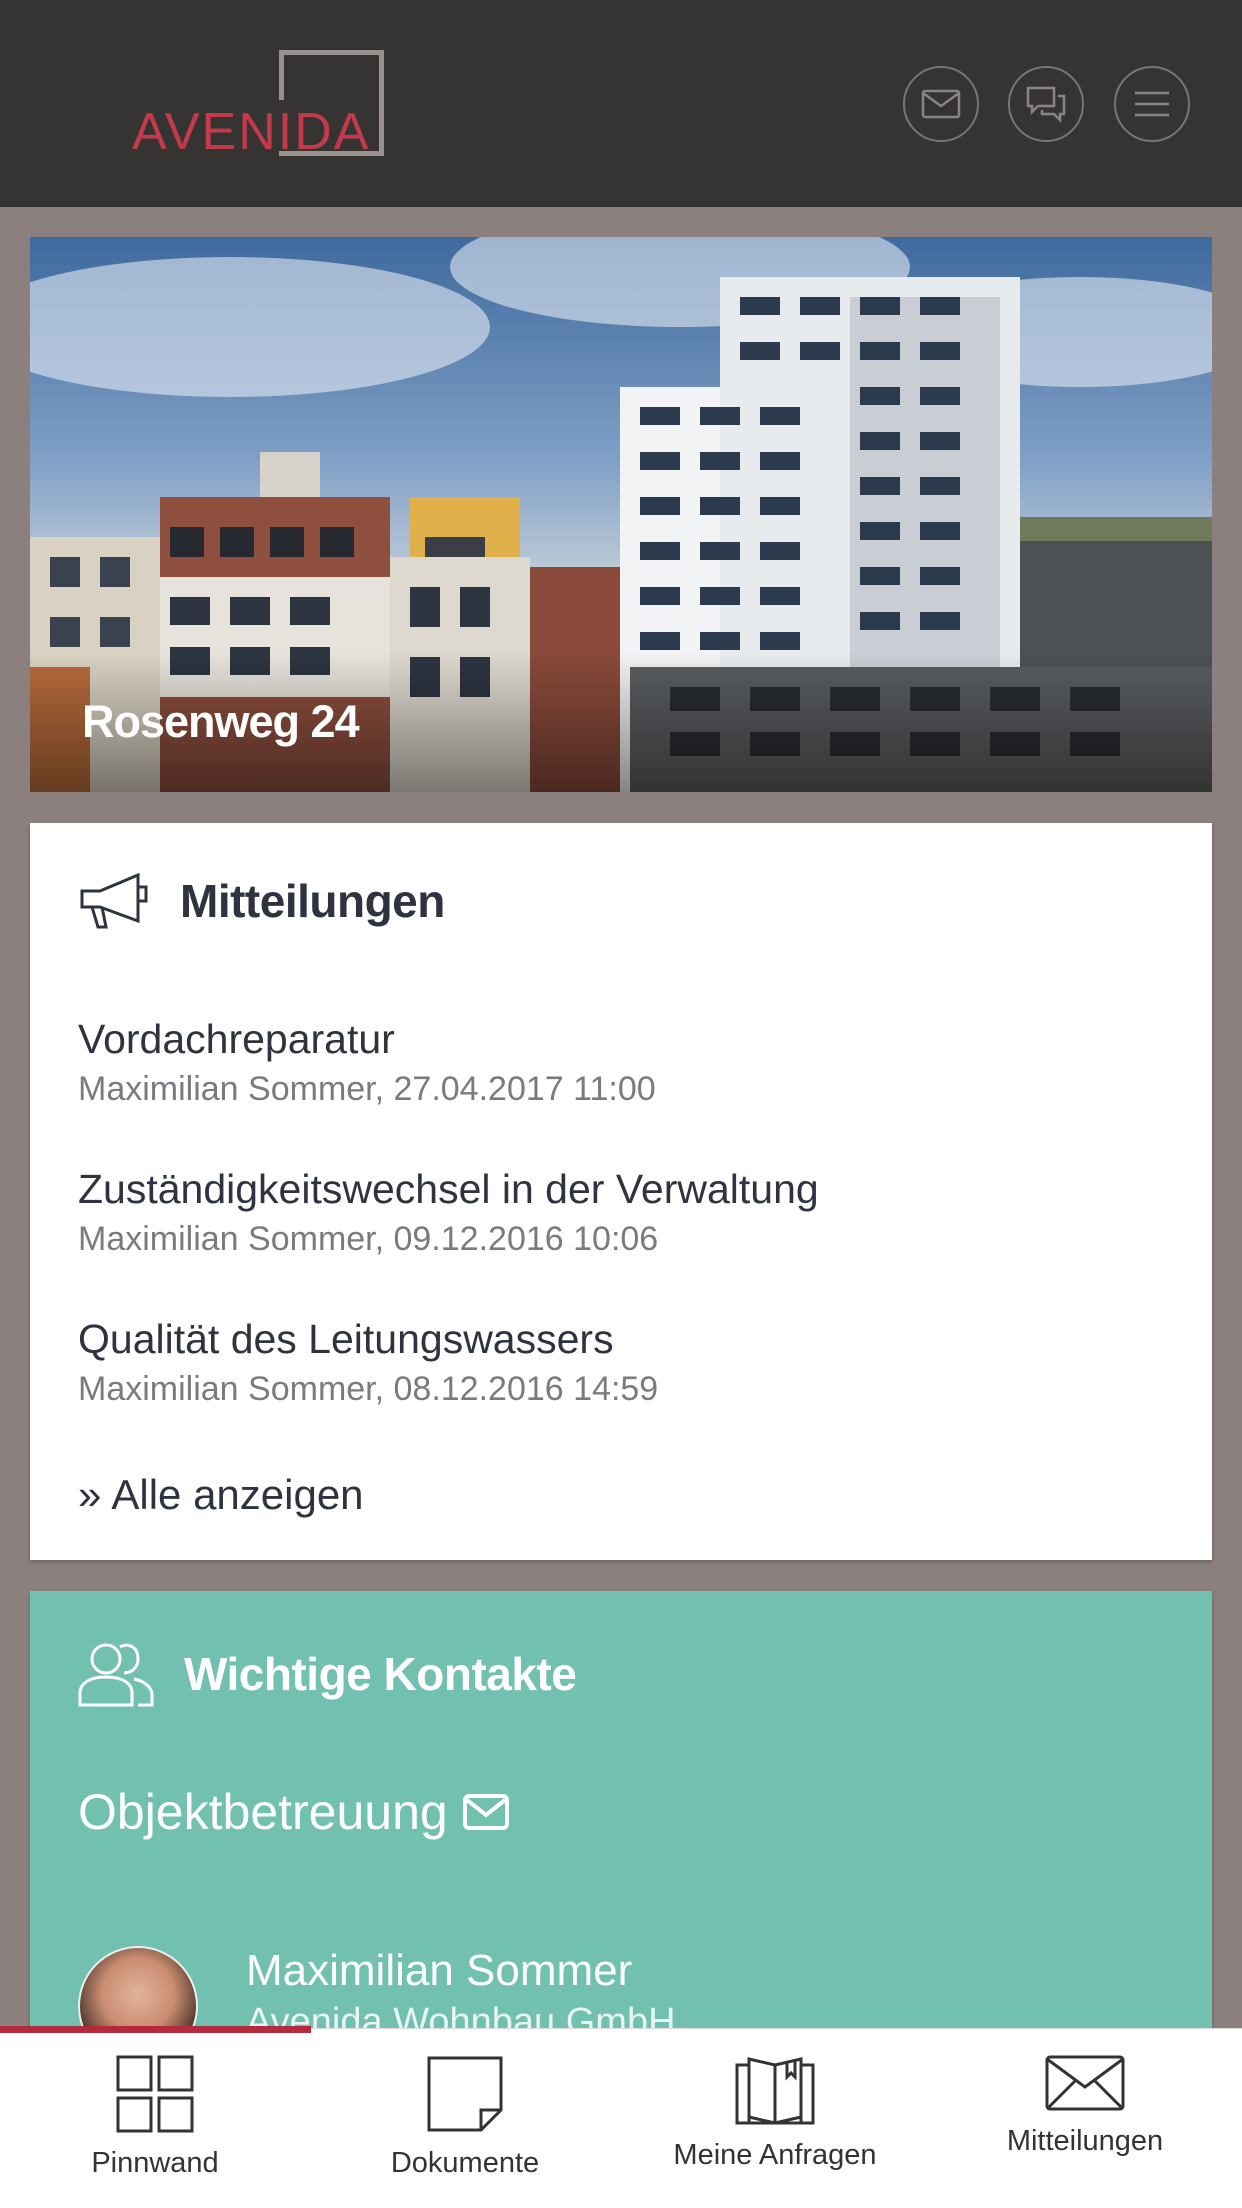 Image resolution: width=1242 pixels, height=2208 pixels. I want to click on announcement-meta: Maximilian Sommer, 08.12.2016 14:59, so click(368, 1389).